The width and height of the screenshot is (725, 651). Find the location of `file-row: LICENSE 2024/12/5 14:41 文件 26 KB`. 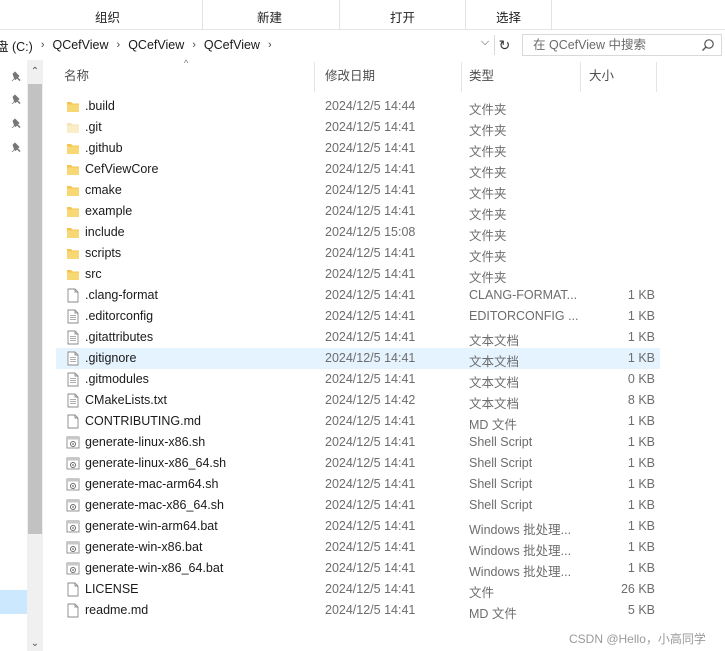

file-row: LICENSE 2024/12/5 14:41 文件 26 KB is located at coordinates (358, 589).